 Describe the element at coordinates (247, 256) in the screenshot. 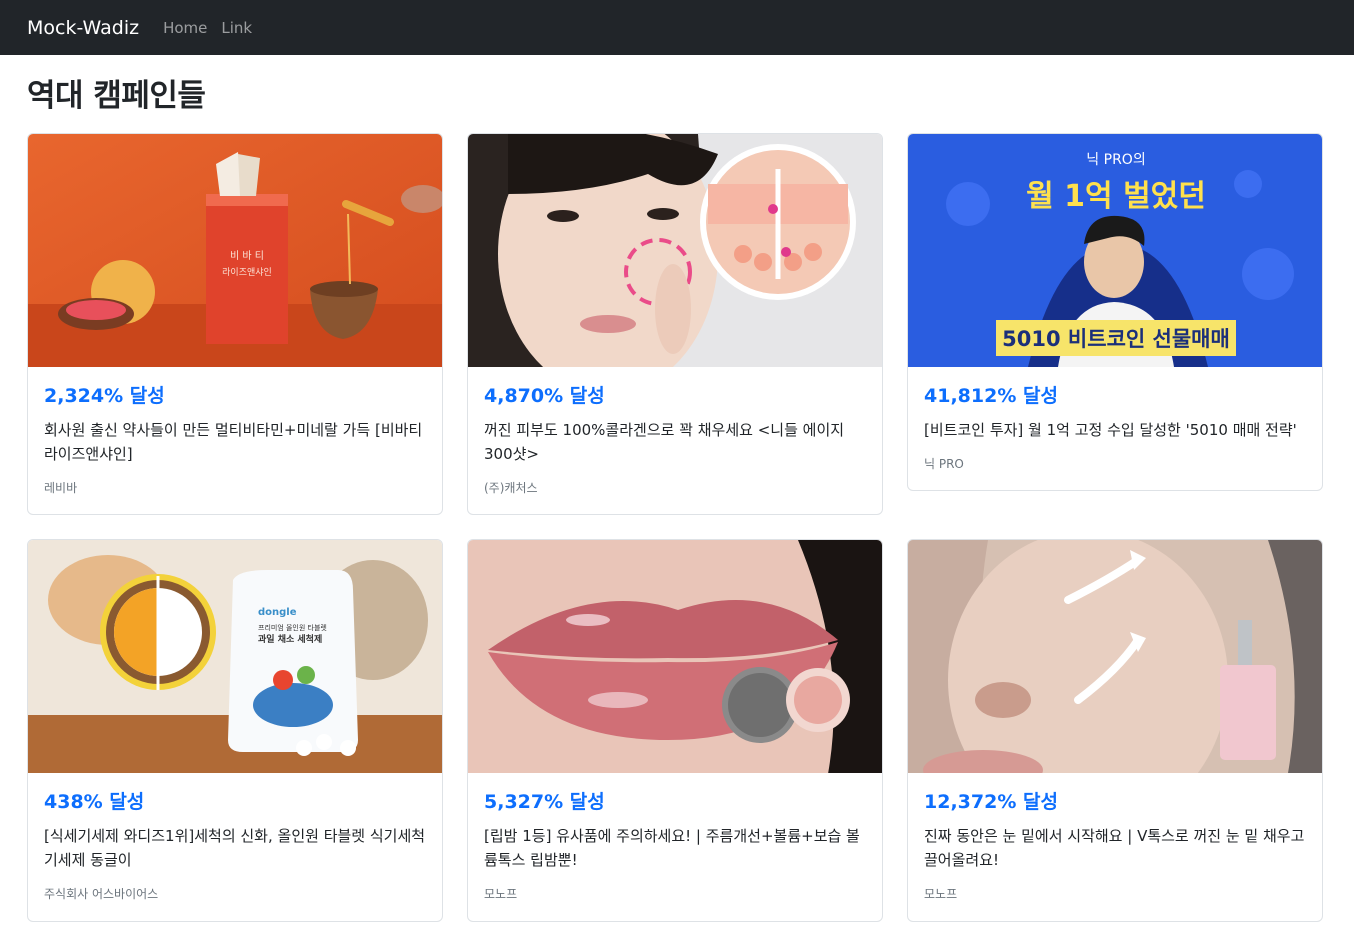

I see `box-label-line1: 비 바 티` at that location.